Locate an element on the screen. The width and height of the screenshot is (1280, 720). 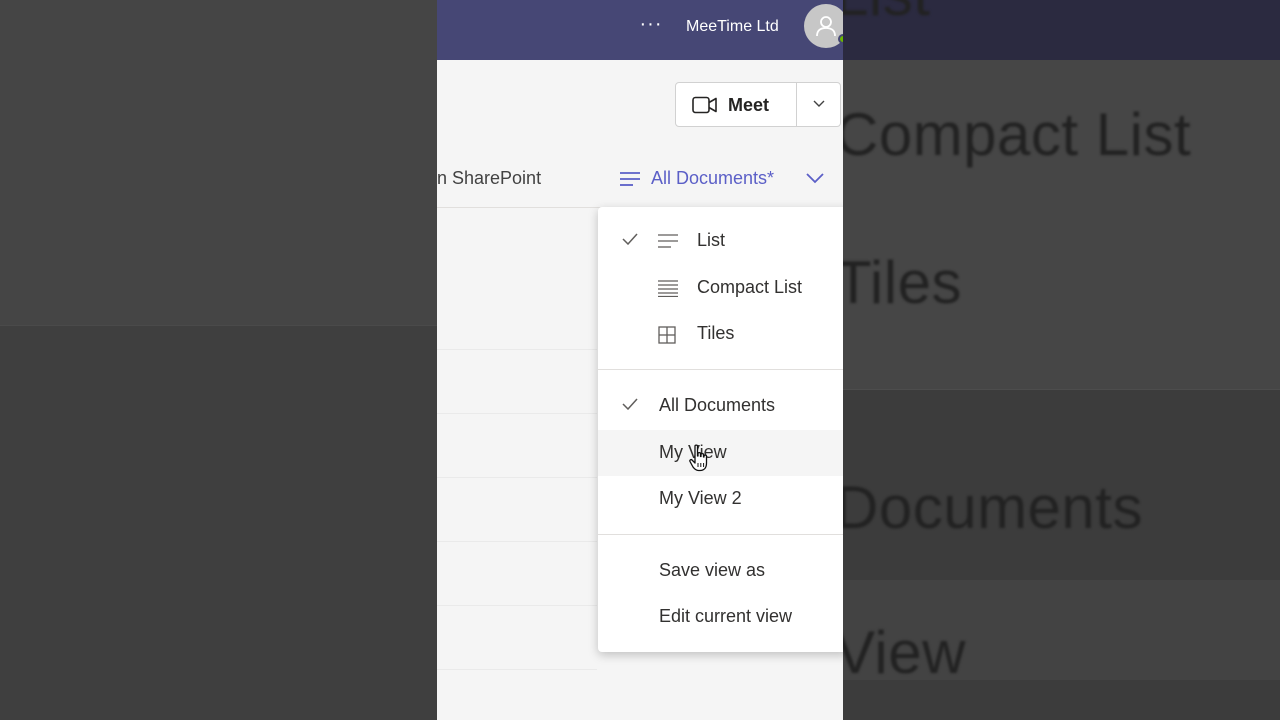
current-view-label: All Documents* is located at coordinates (713, 178).